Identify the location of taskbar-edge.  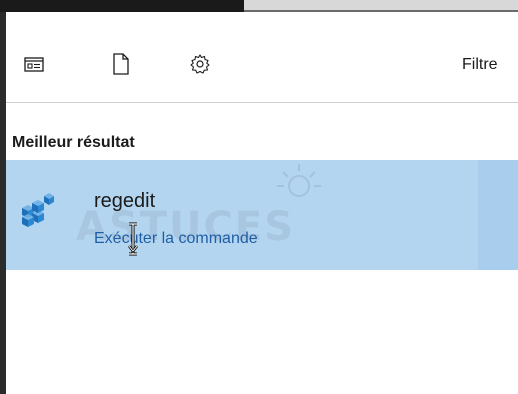
(122, 6).